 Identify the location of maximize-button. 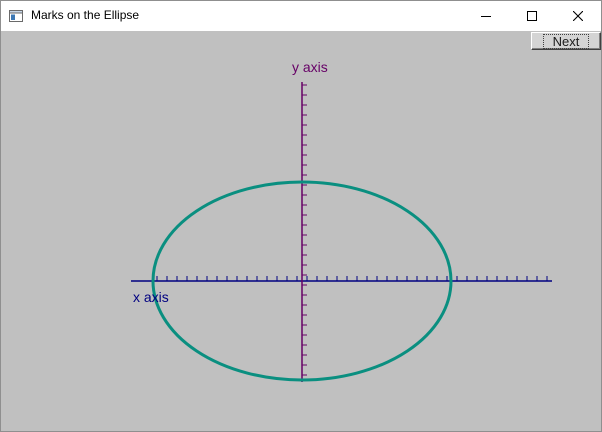
(532, 16).